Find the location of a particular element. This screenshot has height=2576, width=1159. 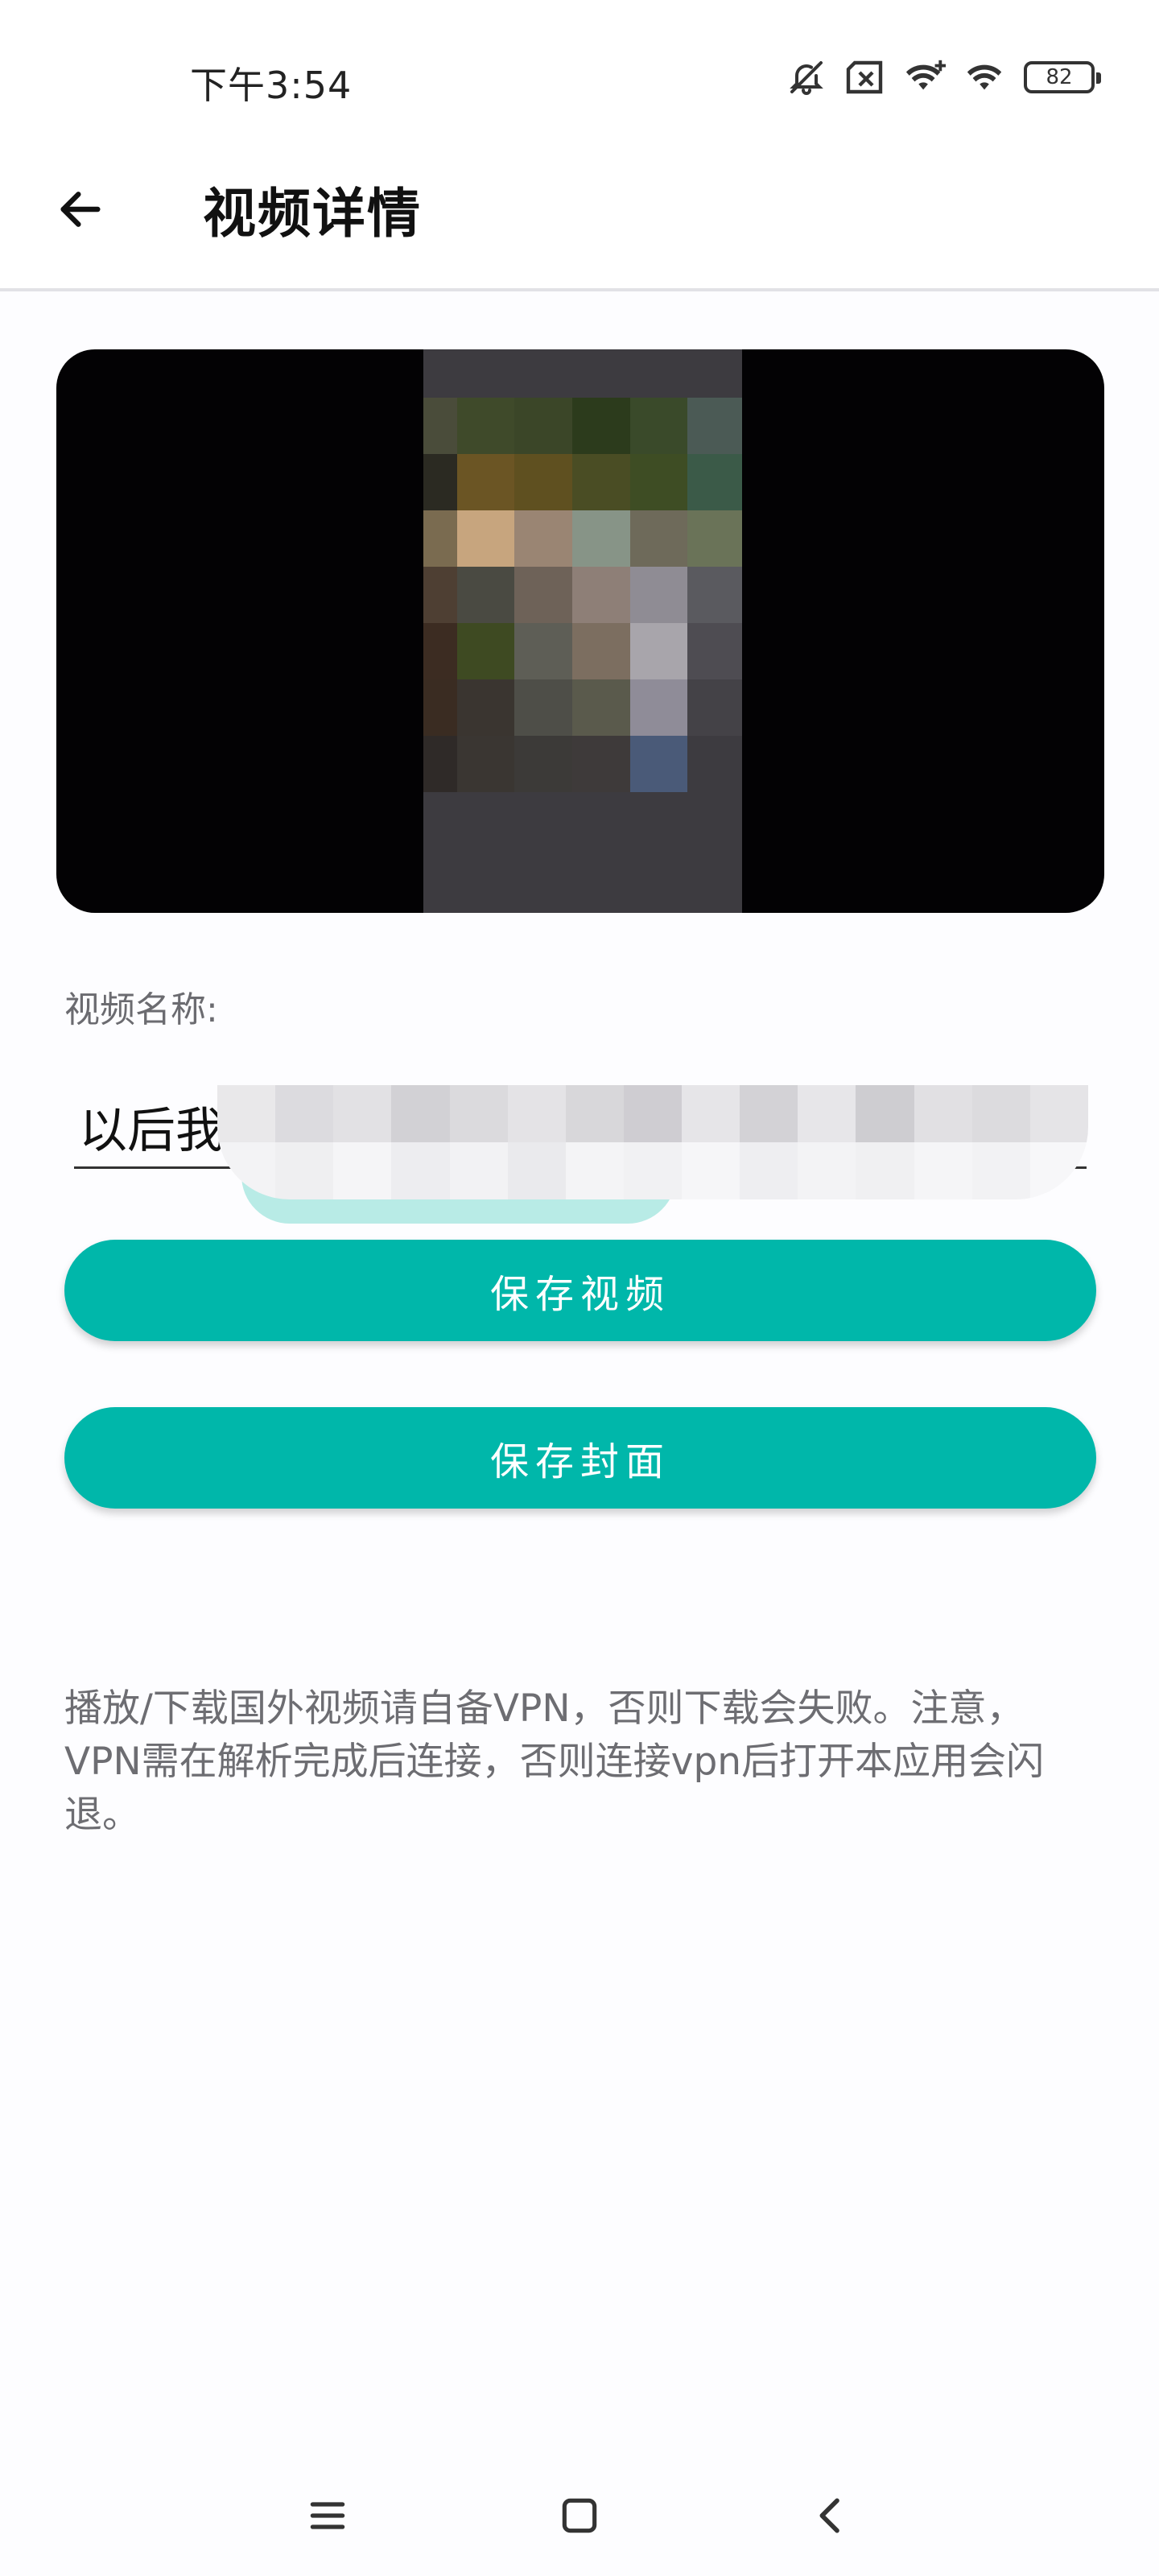

status-icons: 82 is located at coordinates (943, 77).